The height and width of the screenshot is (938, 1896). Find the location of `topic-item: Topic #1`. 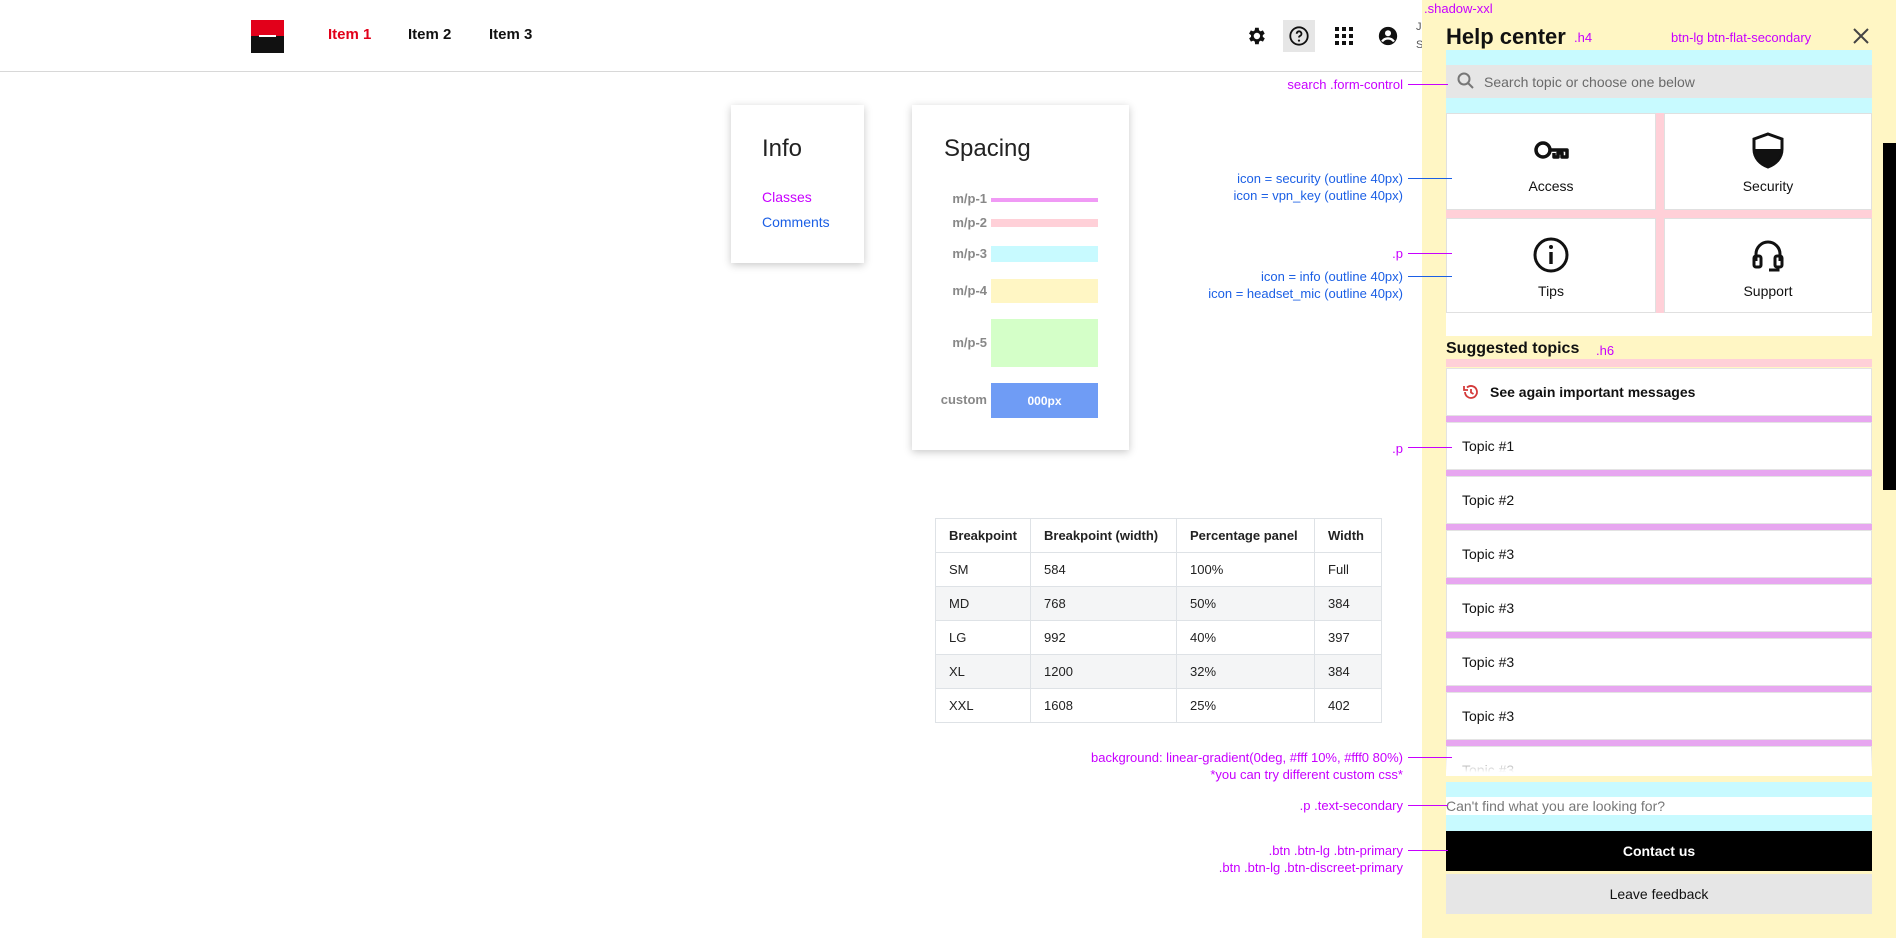

topic-item: Topic #1 is located at coordinates (1659, 446).